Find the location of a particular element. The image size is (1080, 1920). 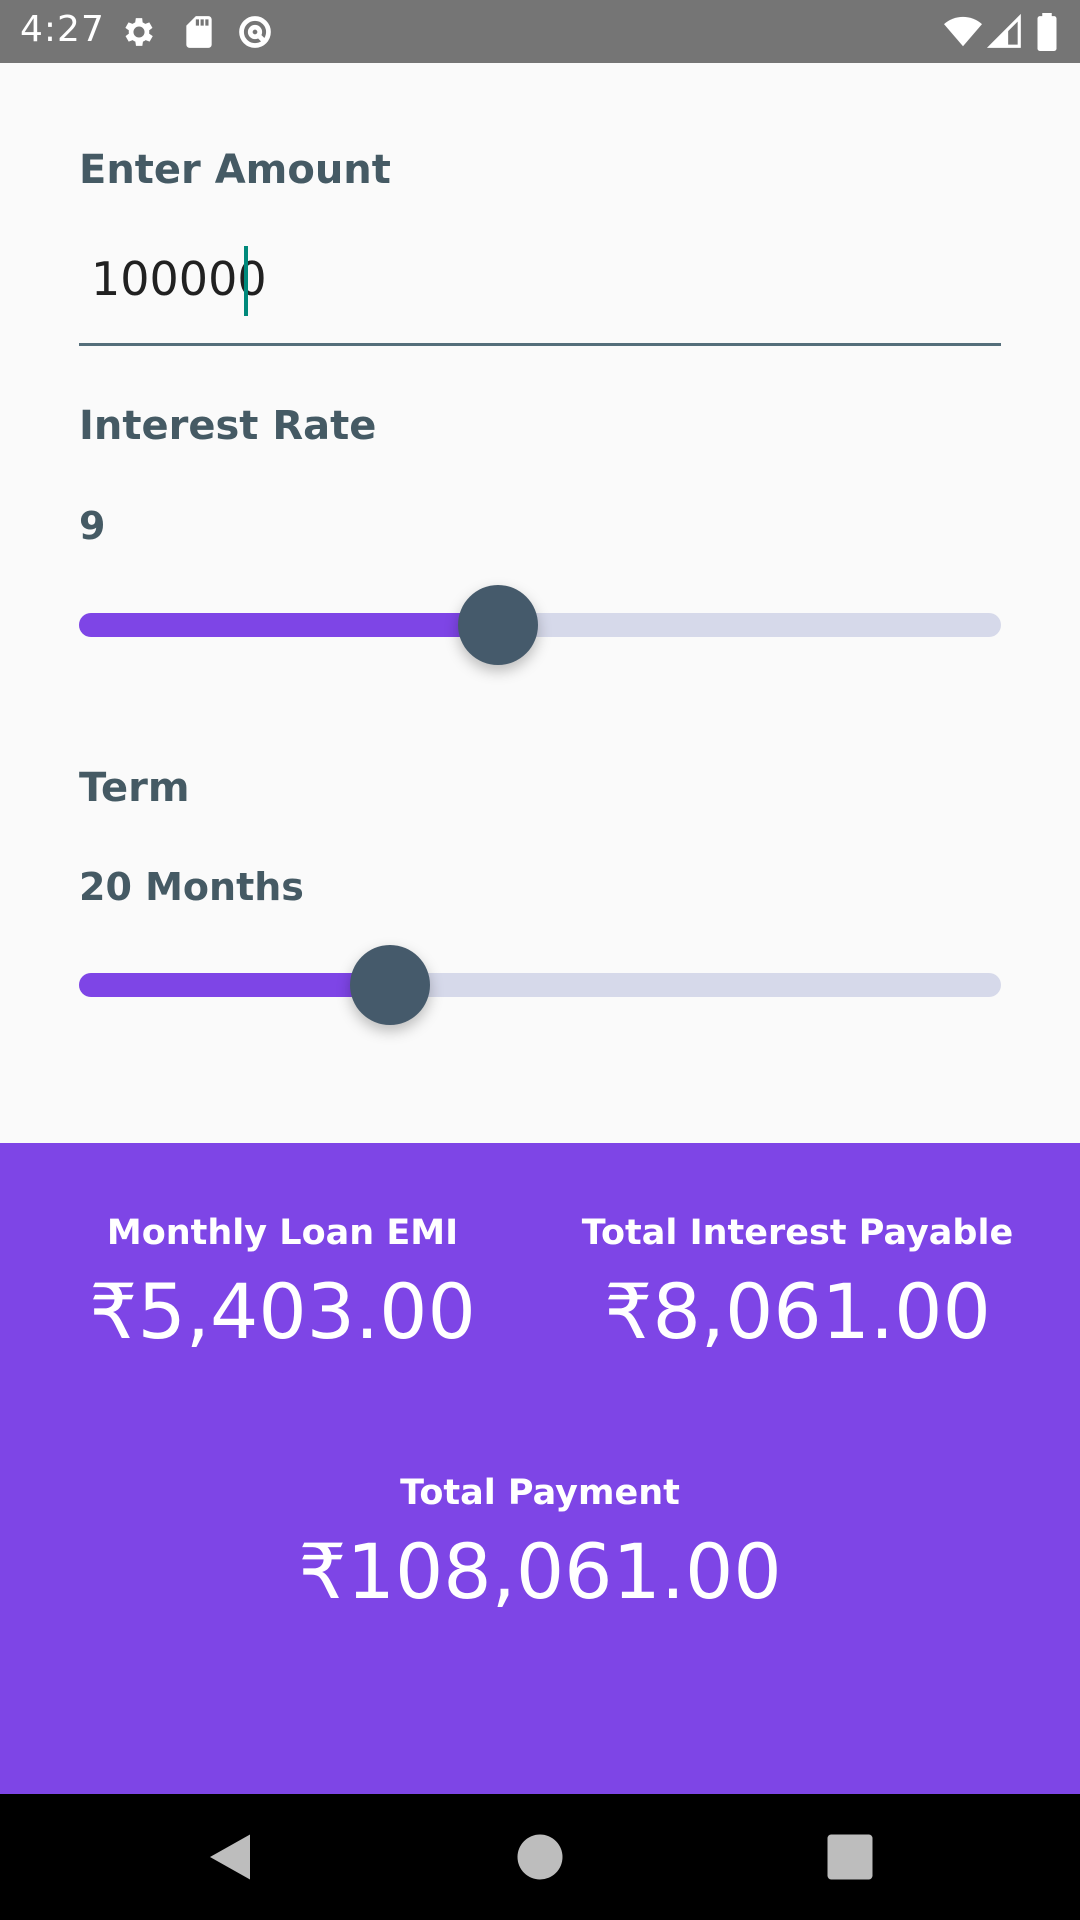

interest-rate-slider is located at coordinates (540, 625).